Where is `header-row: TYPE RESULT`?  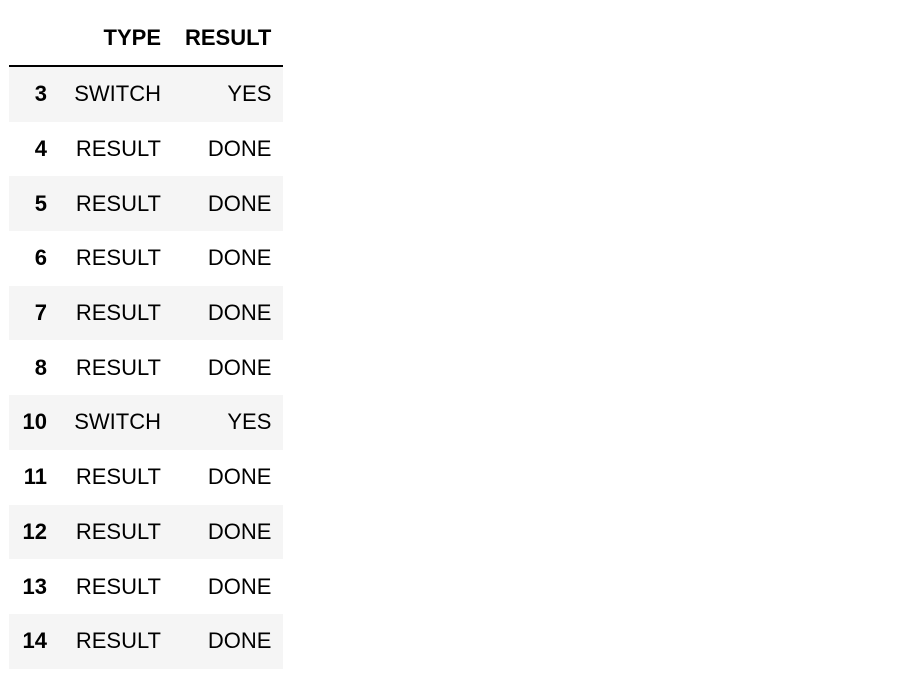
header-row: TYPE RESULT is located at coordinates (146, 38).